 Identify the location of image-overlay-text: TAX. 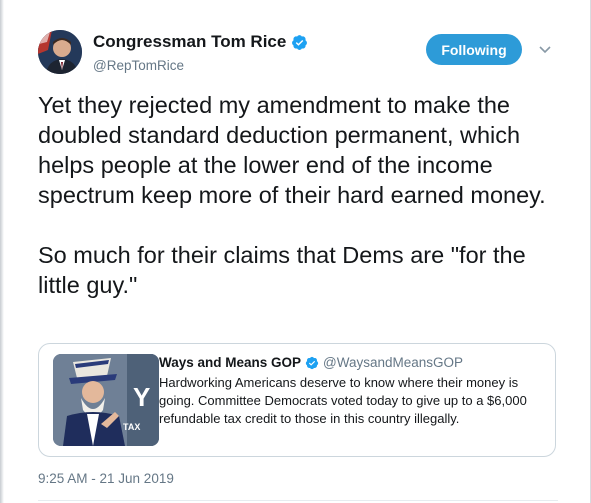
(131, 427).